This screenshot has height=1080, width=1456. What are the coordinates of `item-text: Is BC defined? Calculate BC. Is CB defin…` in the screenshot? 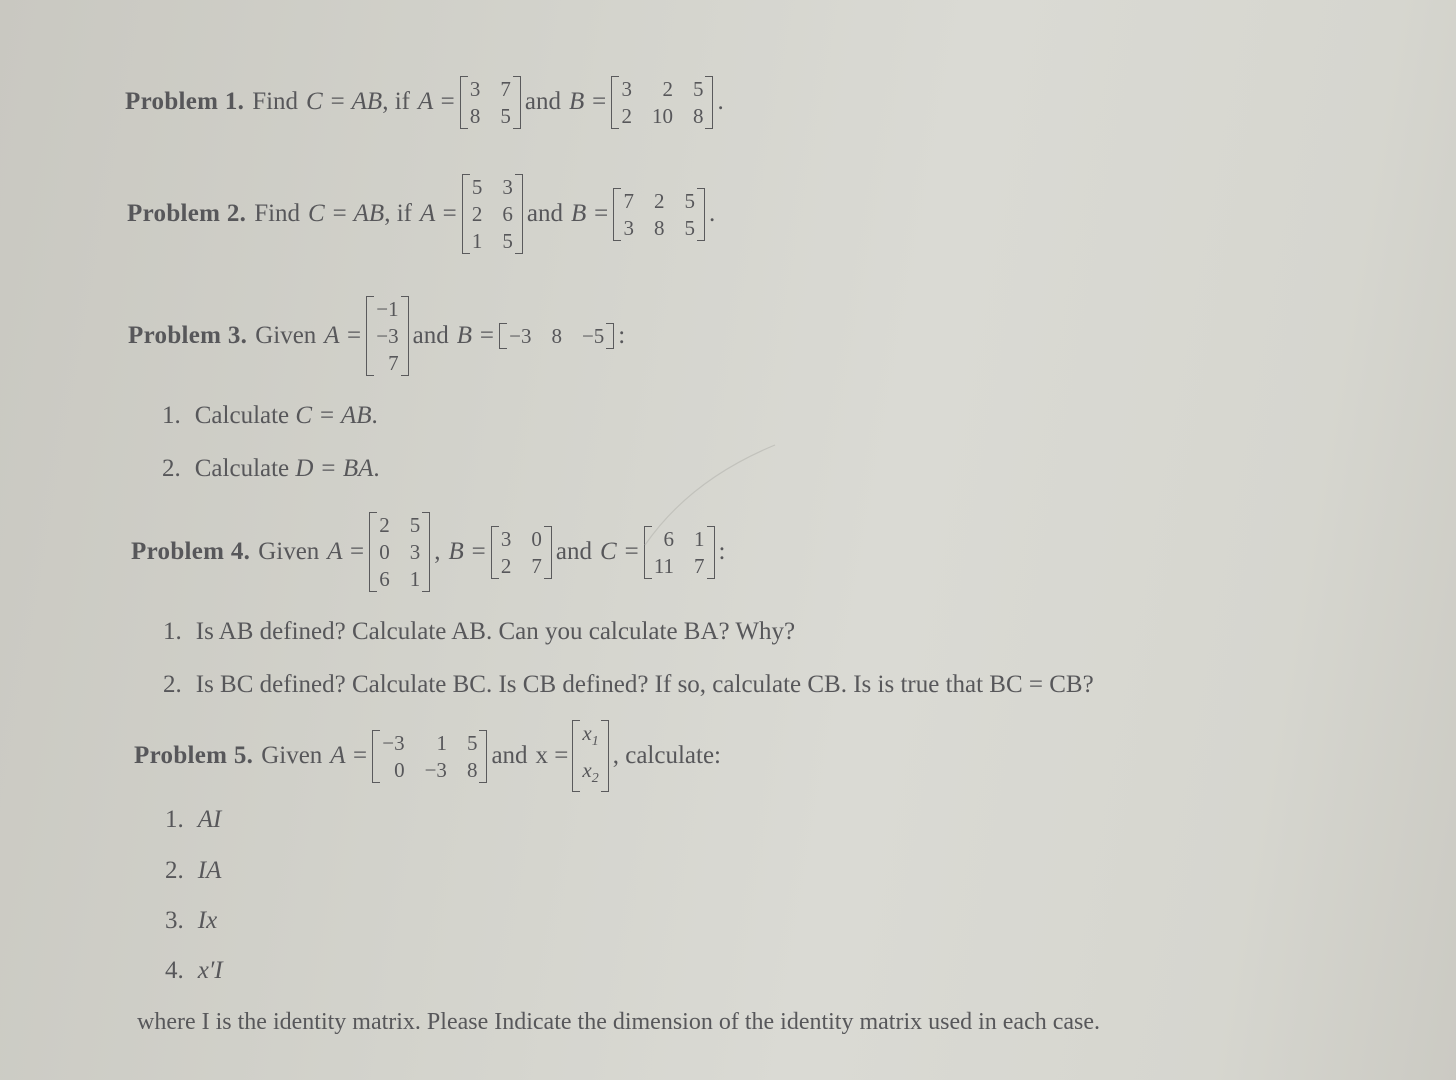 It's located at (644, 684).